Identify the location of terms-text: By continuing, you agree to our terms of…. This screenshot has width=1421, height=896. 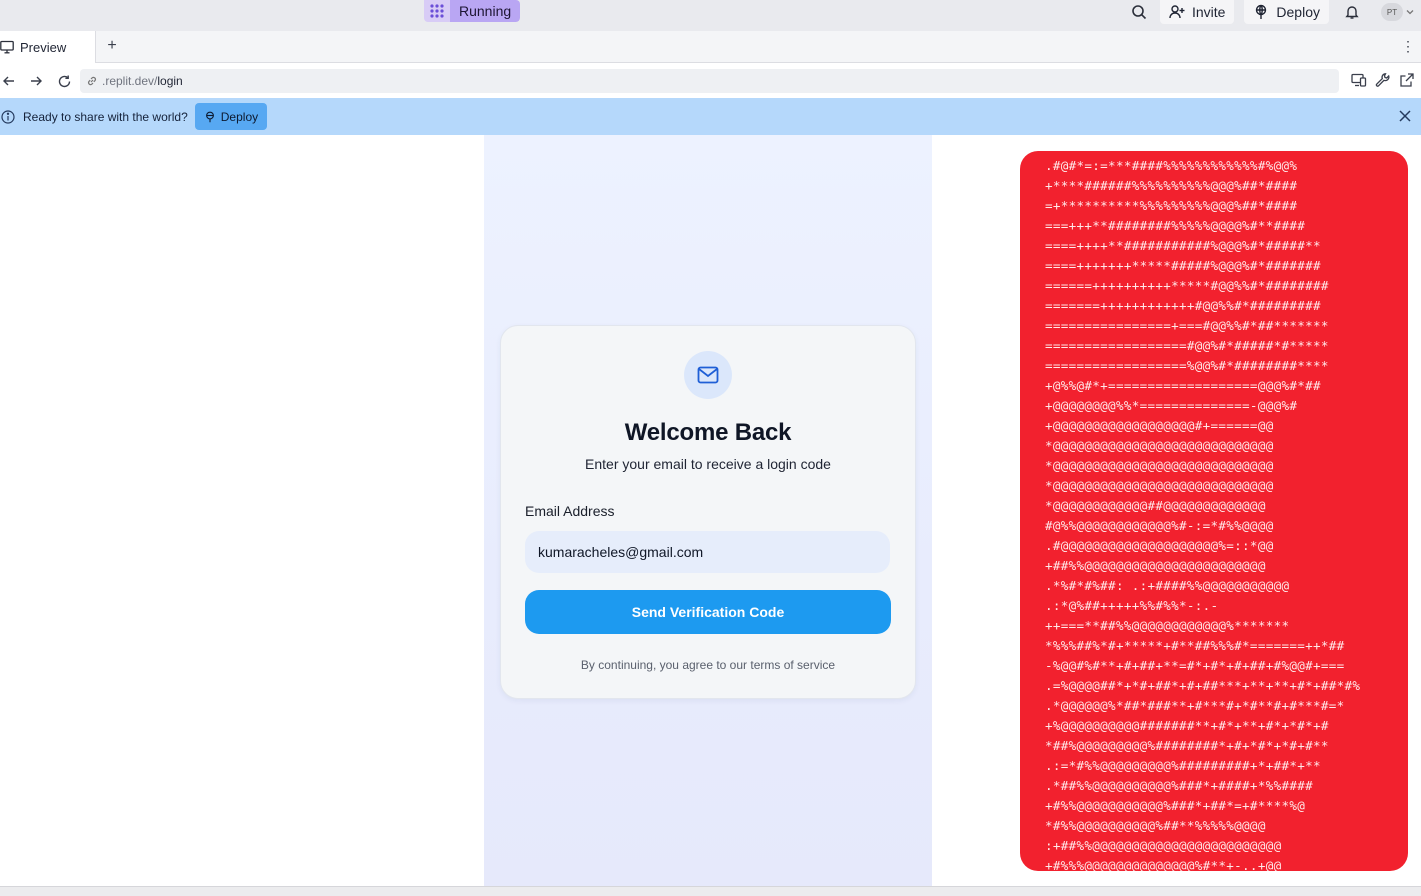
(708, 665).